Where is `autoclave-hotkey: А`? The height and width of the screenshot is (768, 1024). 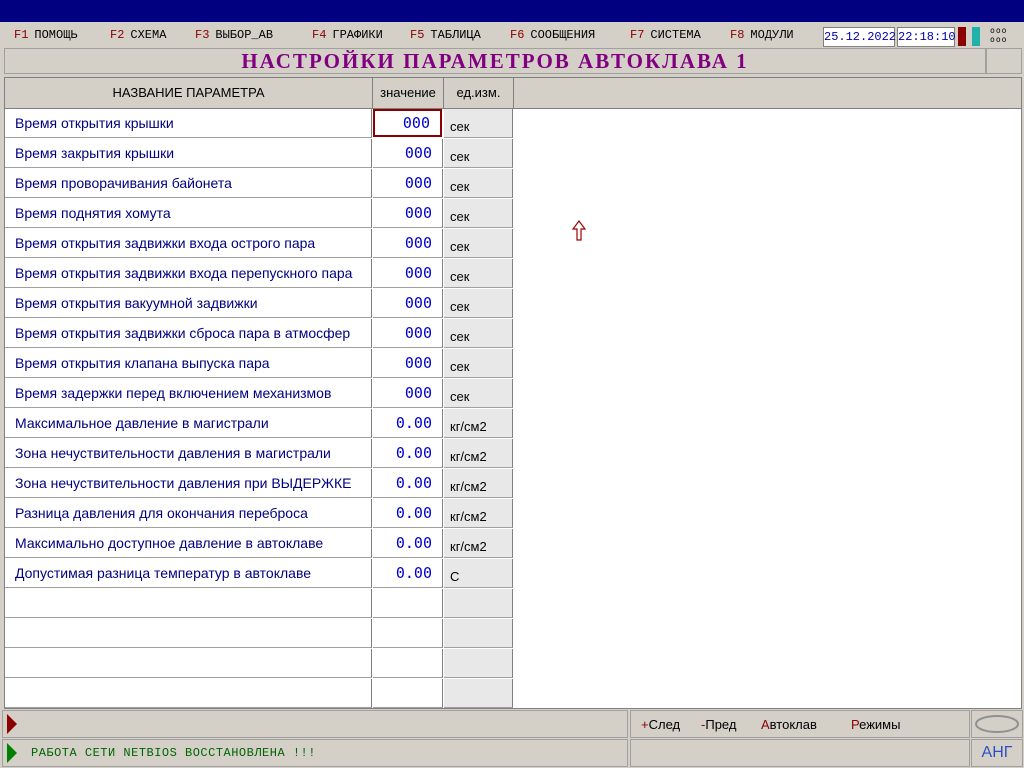 autoclave-hotkey: А is located at coordinates (765, 724).